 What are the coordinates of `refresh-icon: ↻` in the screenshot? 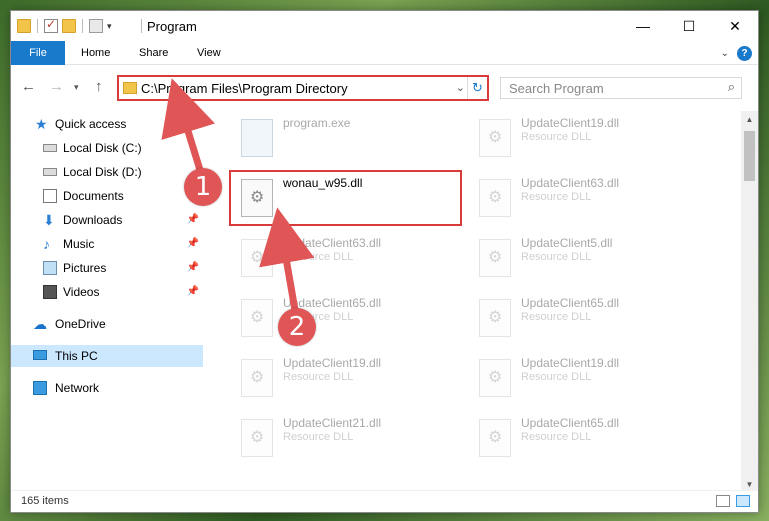 It's located at (477, 88).